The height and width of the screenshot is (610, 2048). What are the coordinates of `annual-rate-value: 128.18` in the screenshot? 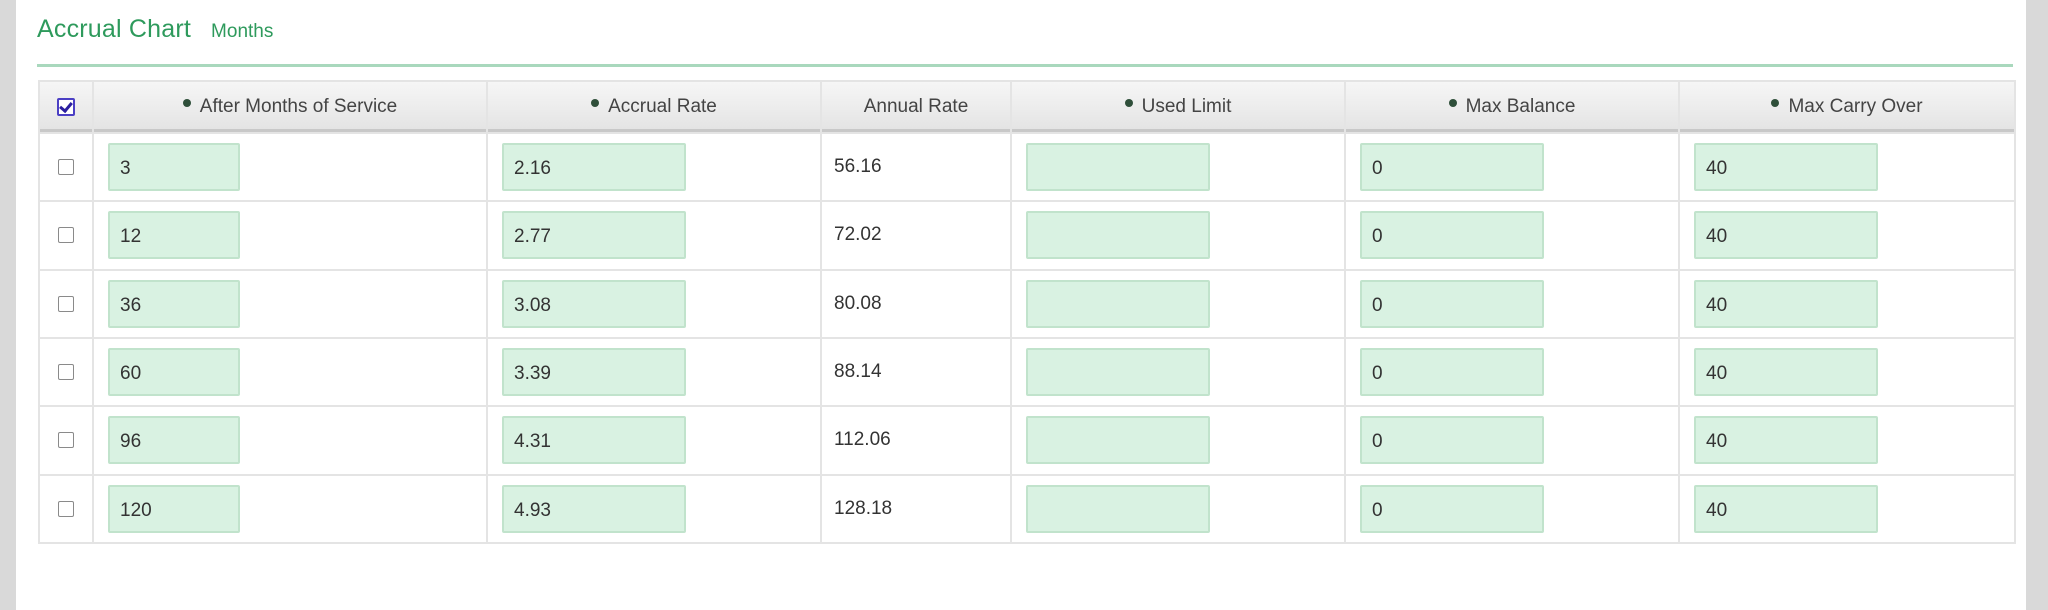 It's located at (916, 509).